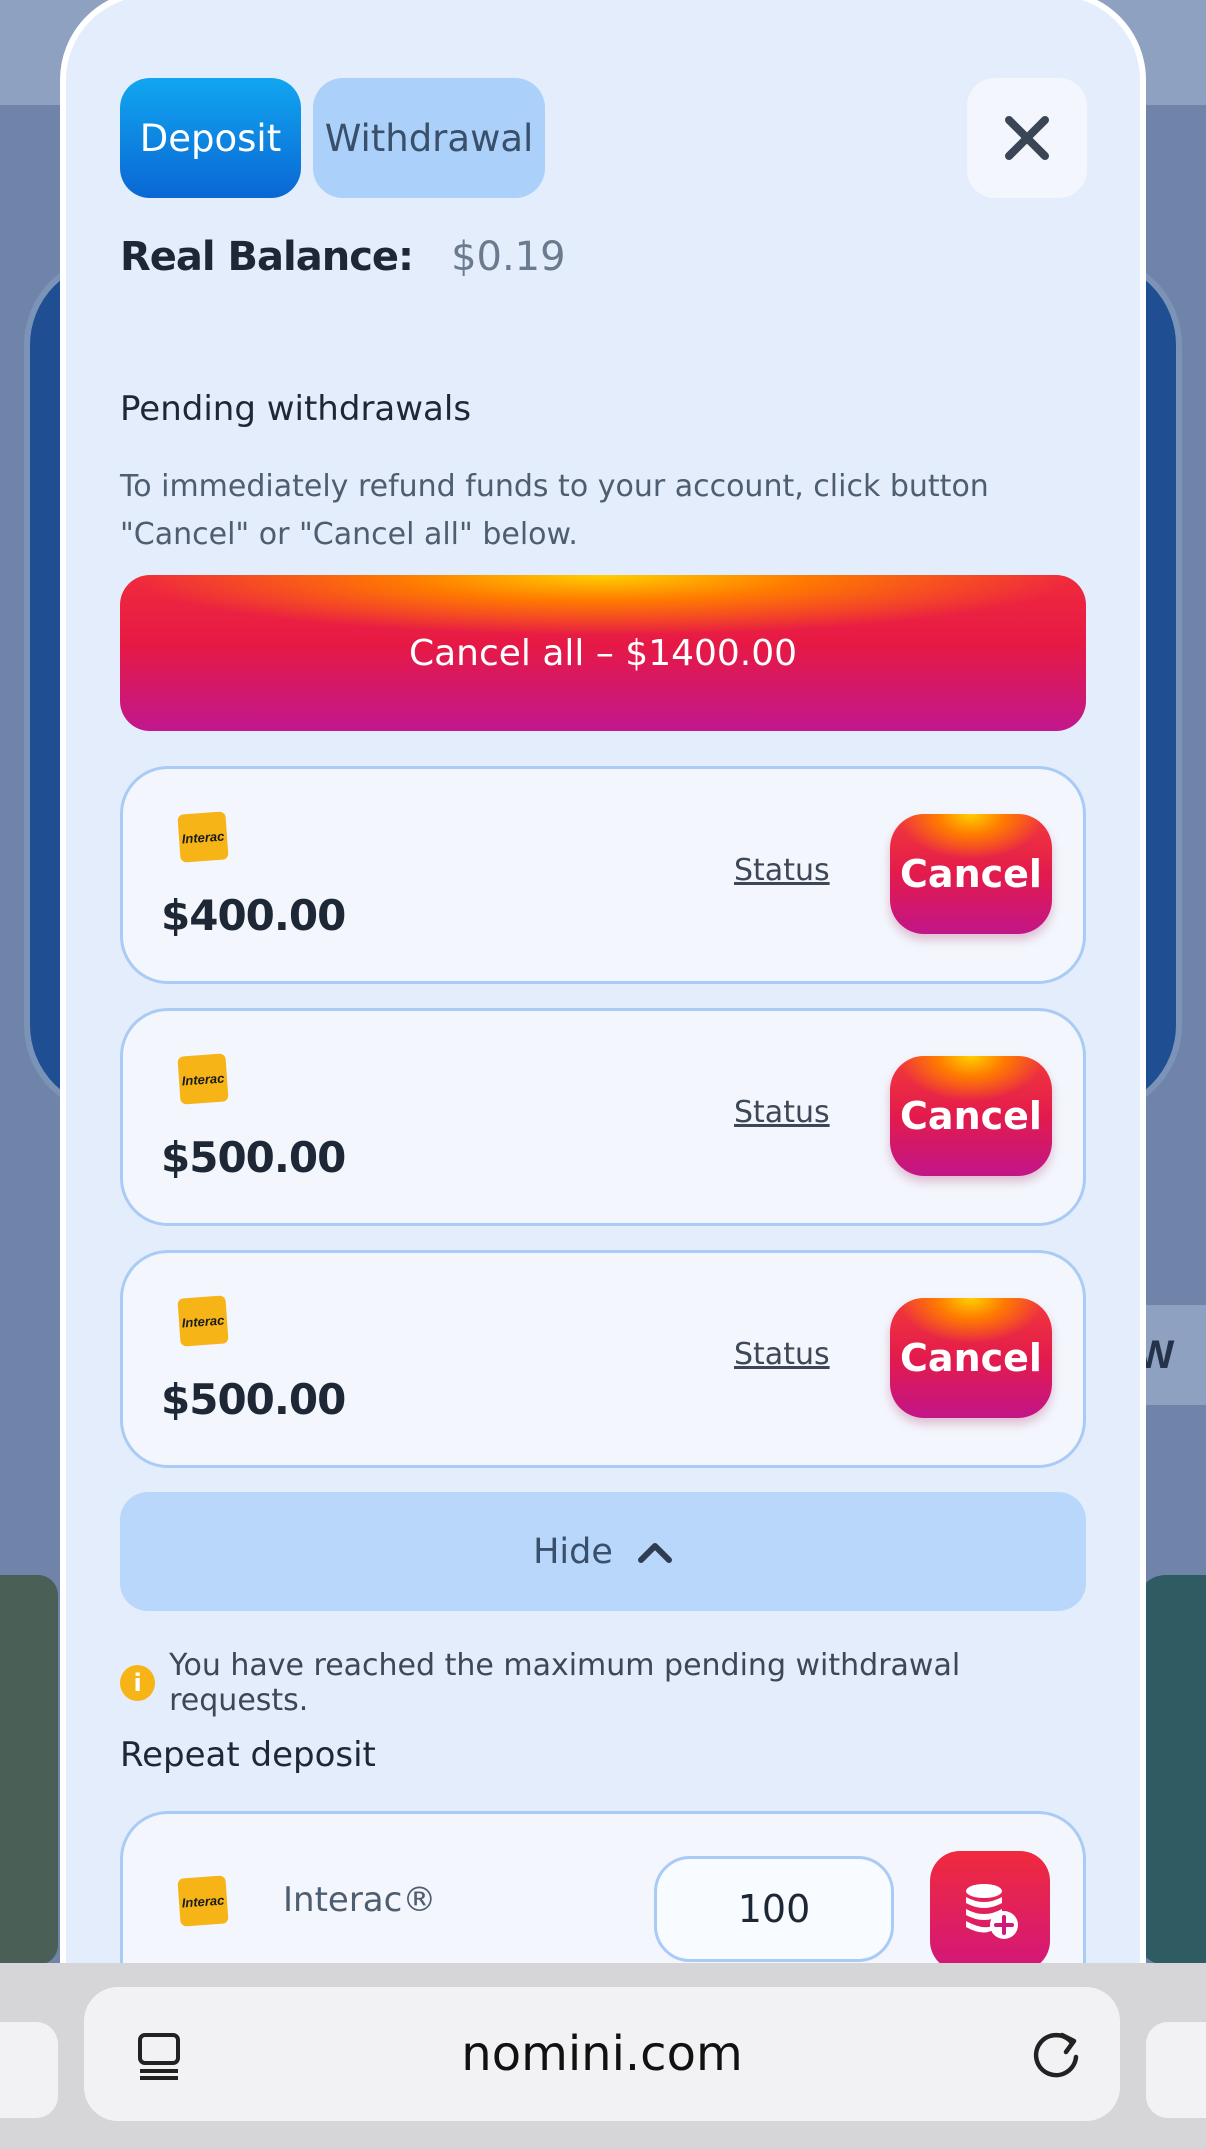 The height and width of the screenshot is (2149, 1206). What do you see at coordinates (508, 257) in the screenshot?
I see `balance-value: $0.19` at bounding box center [508, 257].